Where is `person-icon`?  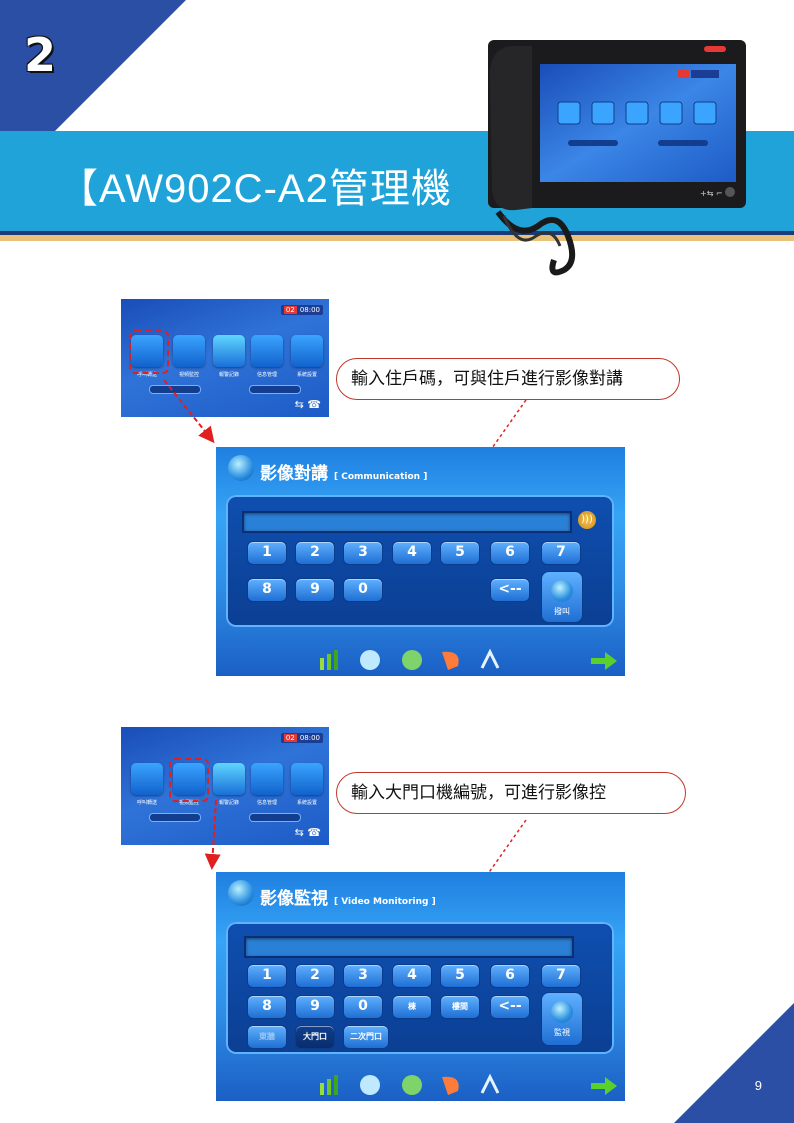 person-icon is located at coordinates (562, 591).